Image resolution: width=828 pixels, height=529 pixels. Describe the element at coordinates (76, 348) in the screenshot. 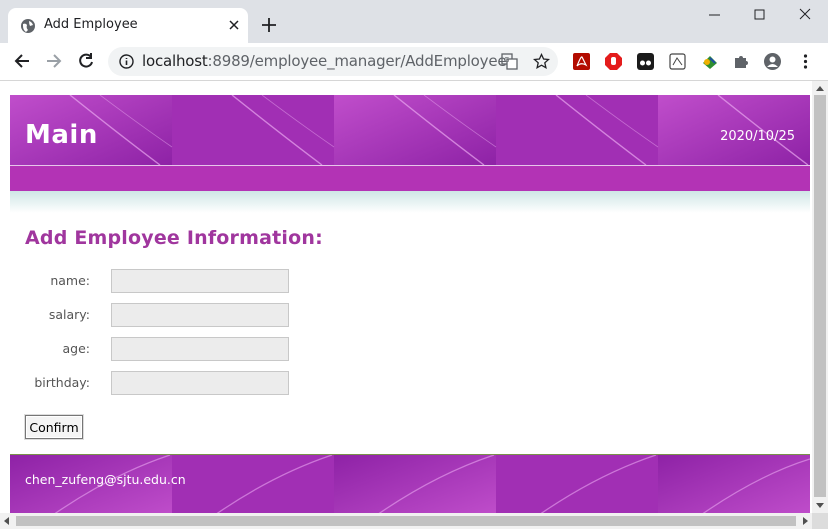

I see `age-label: age:` at that location.